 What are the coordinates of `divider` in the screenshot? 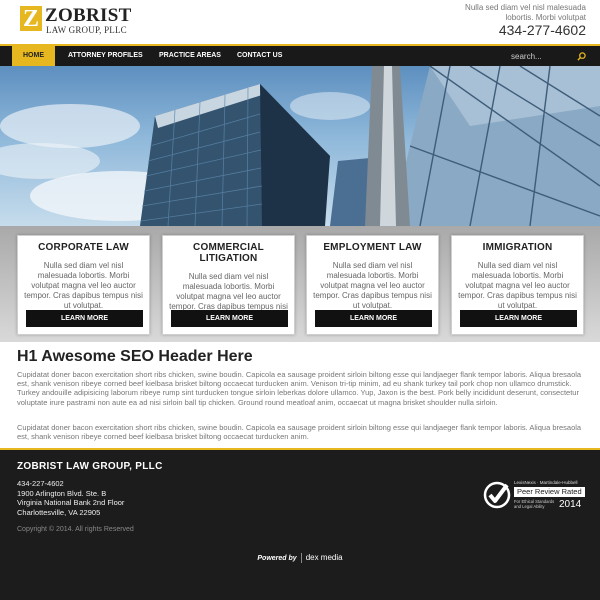 It's located at (301, 558).